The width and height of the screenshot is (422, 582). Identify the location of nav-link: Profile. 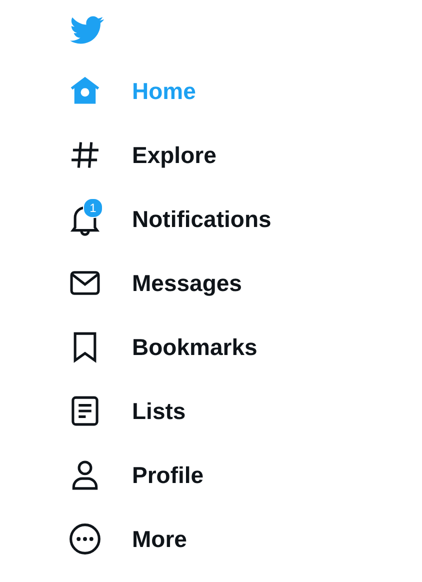
(168, 475).